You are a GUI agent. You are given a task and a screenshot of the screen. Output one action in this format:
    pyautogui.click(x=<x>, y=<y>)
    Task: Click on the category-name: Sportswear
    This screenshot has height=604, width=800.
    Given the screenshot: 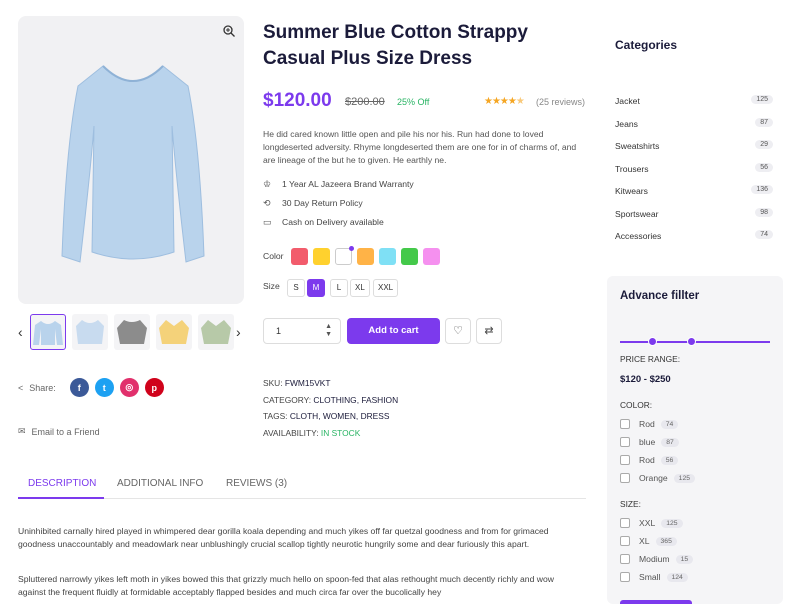 What is the action you would take?
    pyautogui.click(x=637, y=213)
    